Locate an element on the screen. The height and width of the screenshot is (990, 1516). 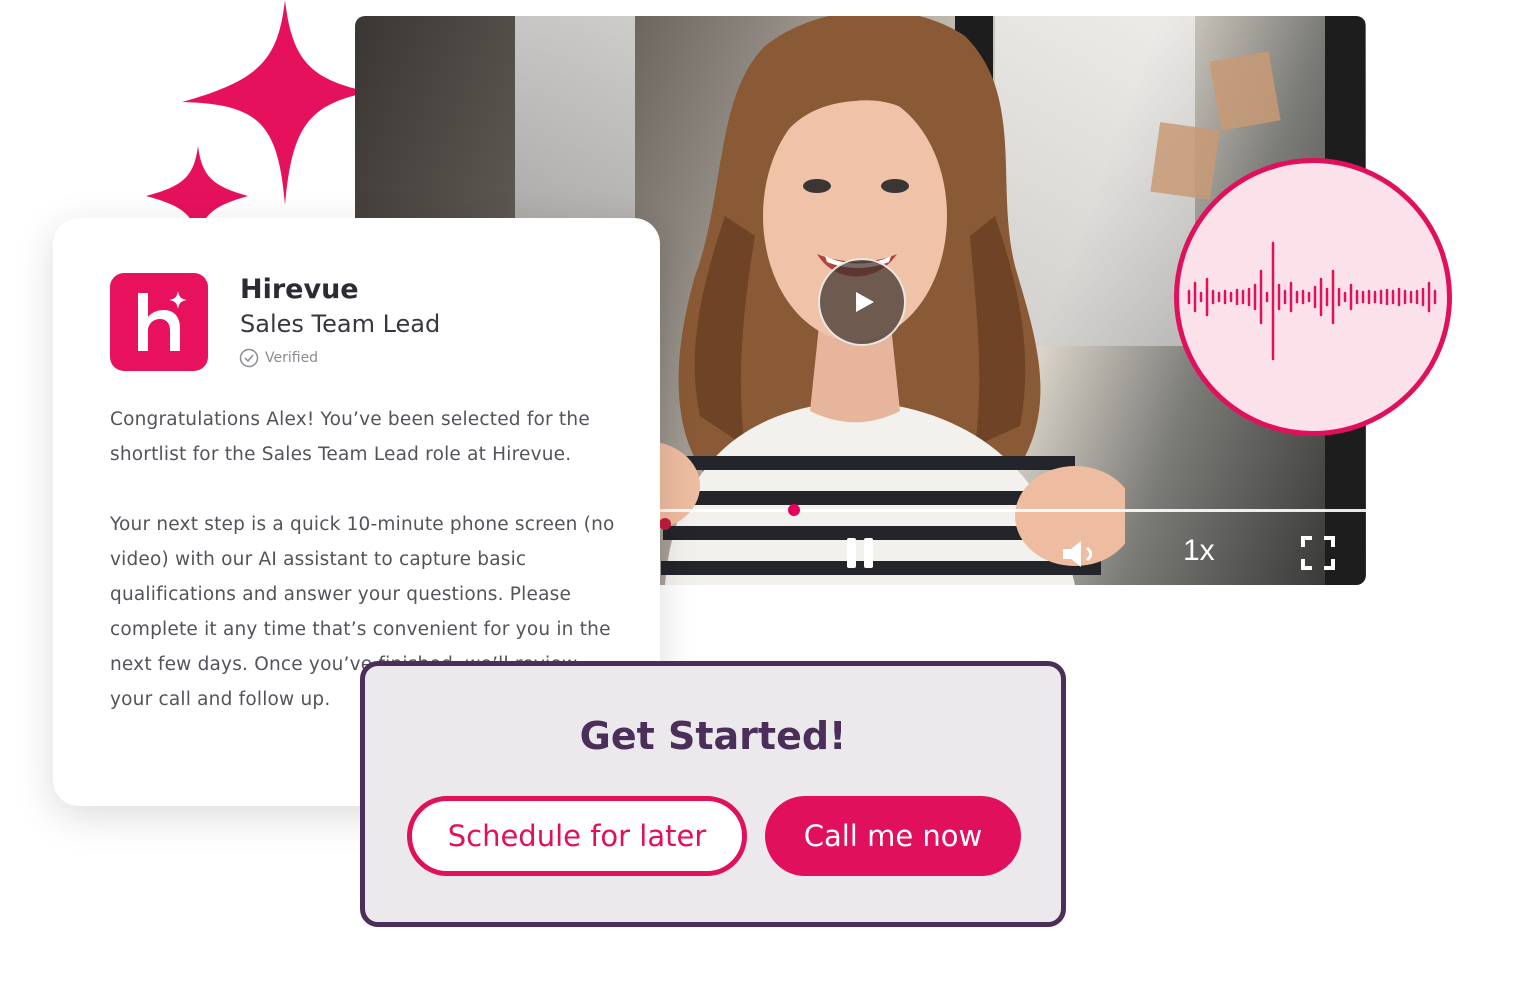
hirevue-logo-icon is located at coordinates (162, 321).